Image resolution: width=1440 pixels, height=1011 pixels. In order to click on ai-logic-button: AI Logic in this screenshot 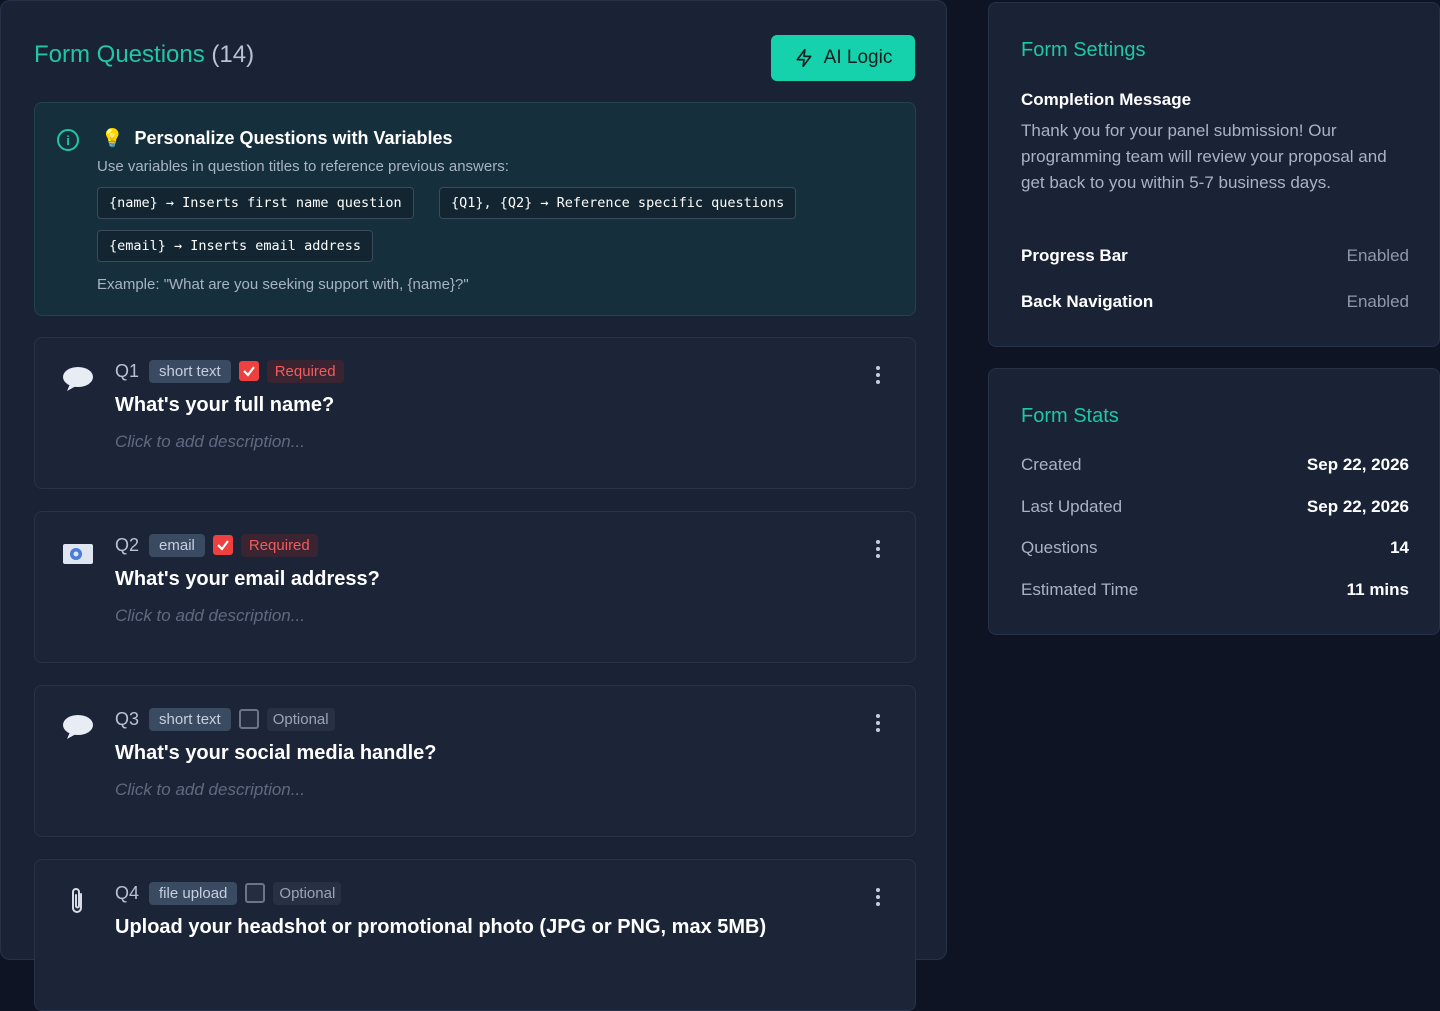, I will do `click(843, 58)`.